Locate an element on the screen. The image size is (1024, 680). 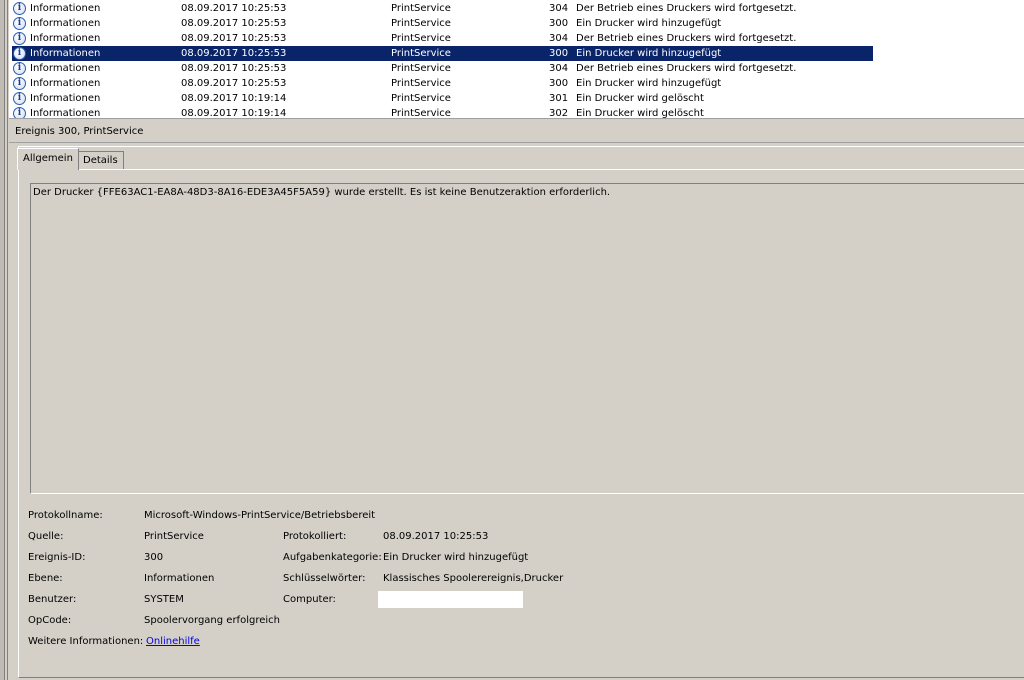
tab-divider is located at coordinates (520, 169).